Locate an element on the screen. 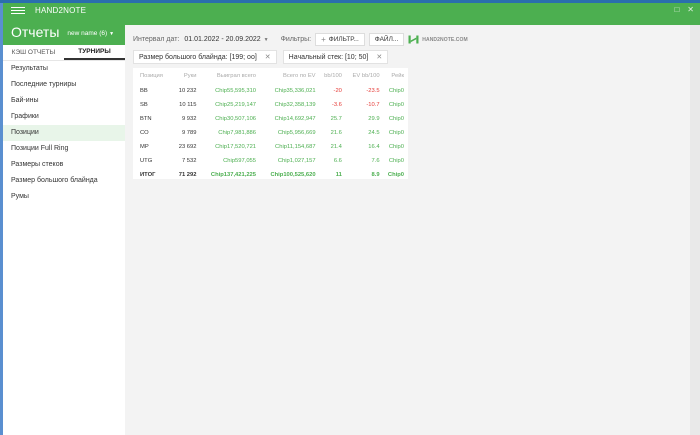 This screenshot has width=700, height=435. sidebar-item-recent-tournaments: Последние турниры is located at coordinates (64, 85).